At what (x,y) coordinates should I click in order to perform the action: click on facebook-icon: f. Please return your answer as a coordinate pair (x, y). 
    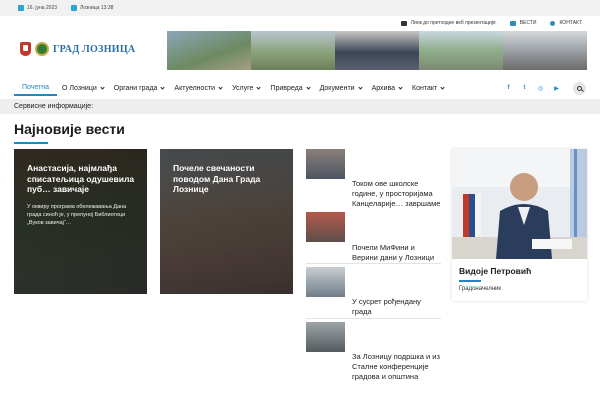
    Looking at the image, I should click on (508, 88).